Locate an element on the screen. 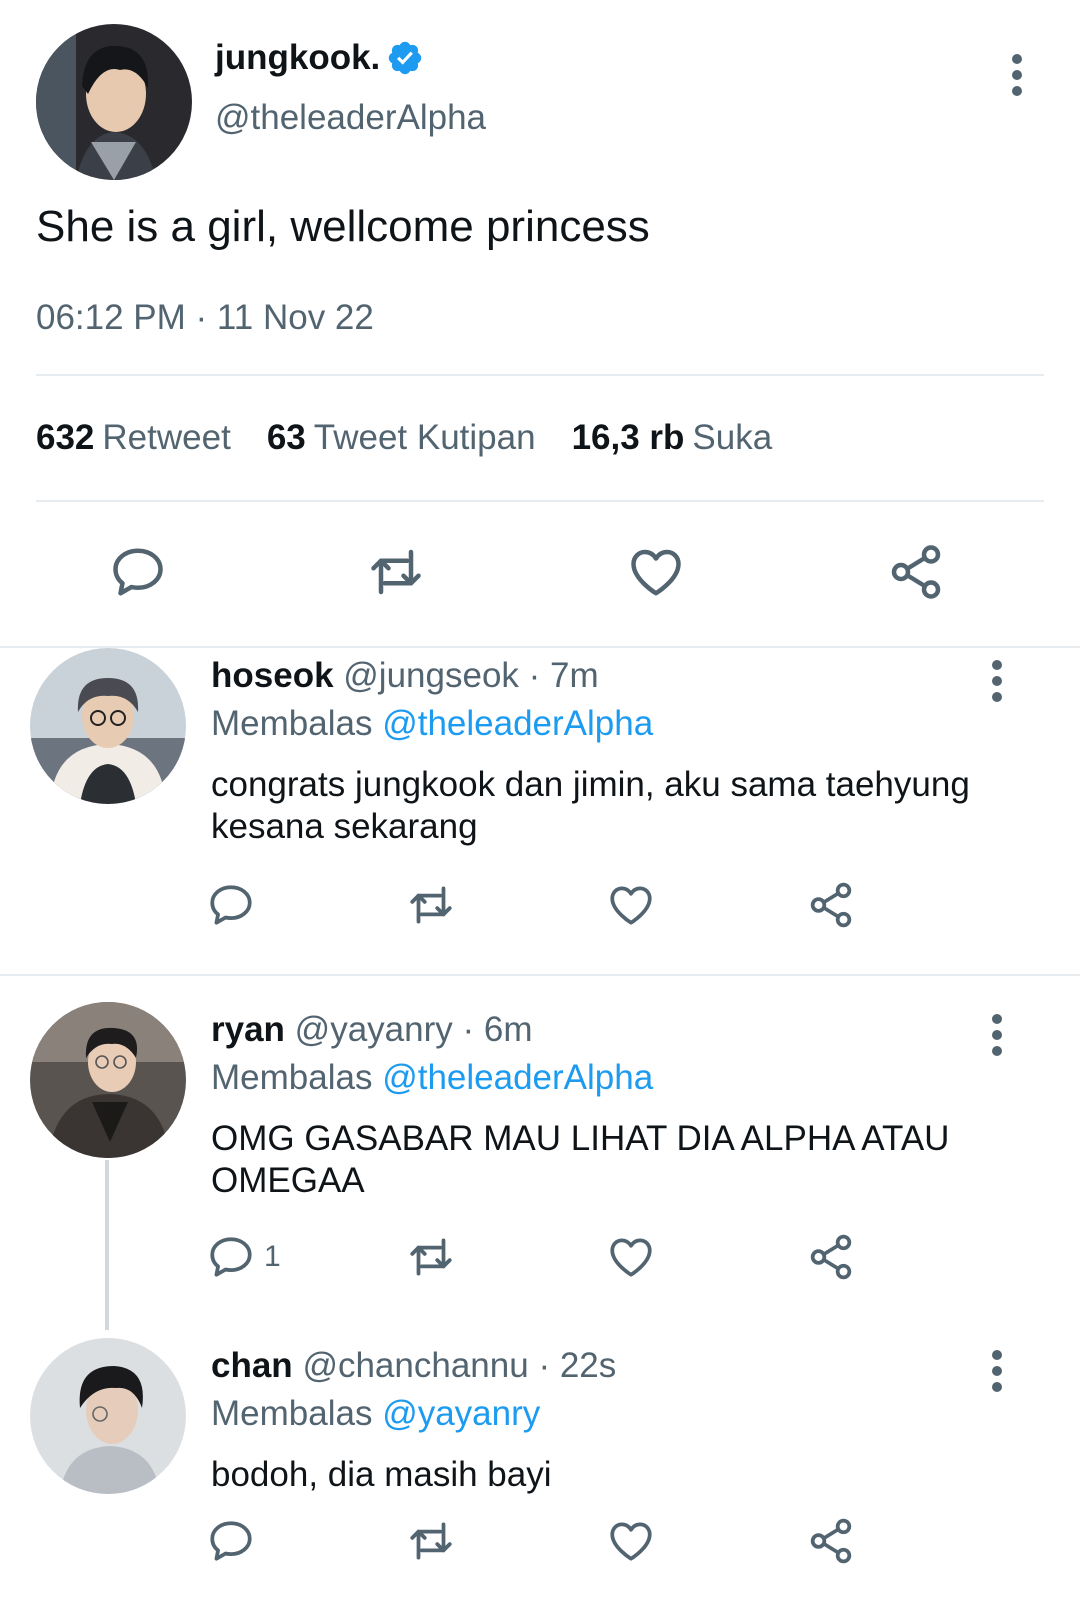 The image size is (1080, 1608). reply-time: · 6m is located at coordinates (497, 1029).